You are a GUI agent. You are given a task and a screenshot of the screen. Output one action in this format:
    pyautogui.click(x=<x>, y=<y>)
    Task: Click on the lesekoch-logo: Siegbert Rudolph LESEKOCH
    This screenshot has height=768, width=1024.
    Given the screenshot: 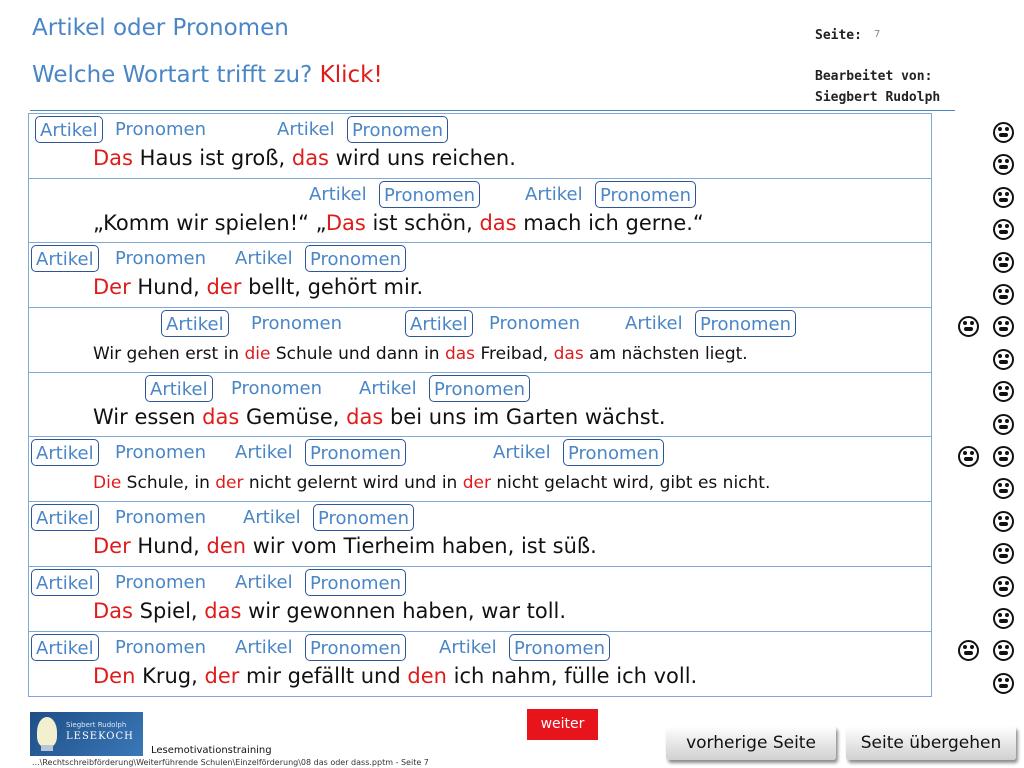 What is the action you would take?
    pyautogui.click(x=86, y=734)
    